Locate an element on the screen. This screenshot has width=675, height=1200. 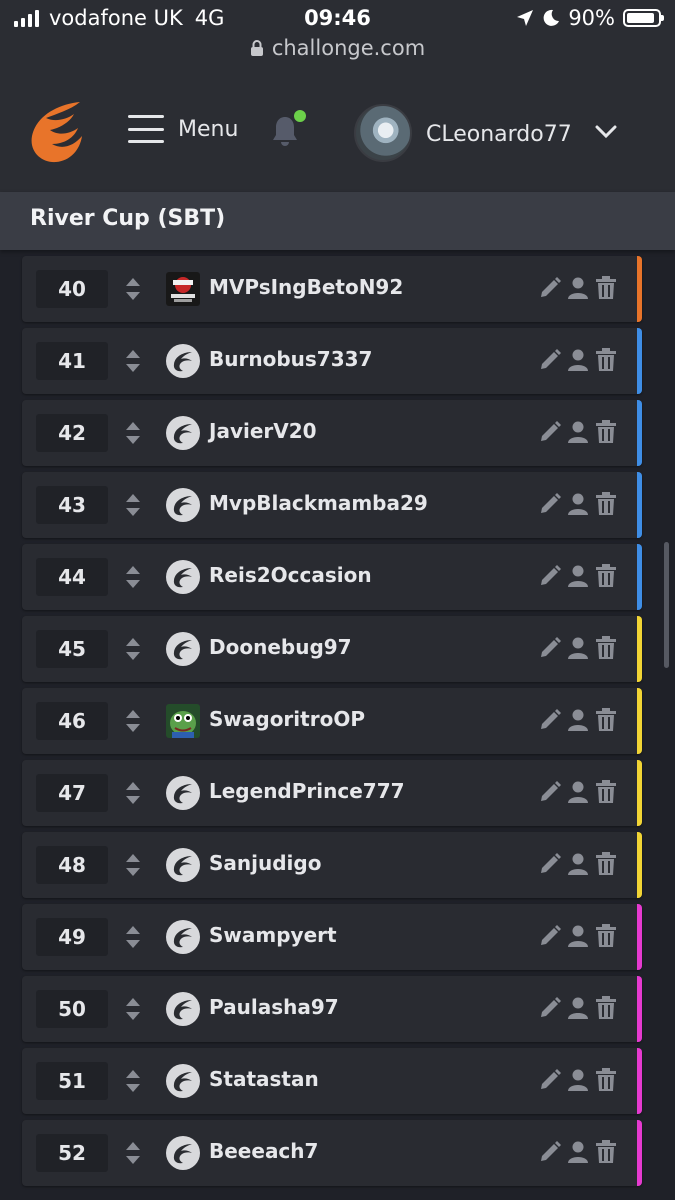
participant-row: 50 Paulasha97 is located at coordinates (332, 1009).